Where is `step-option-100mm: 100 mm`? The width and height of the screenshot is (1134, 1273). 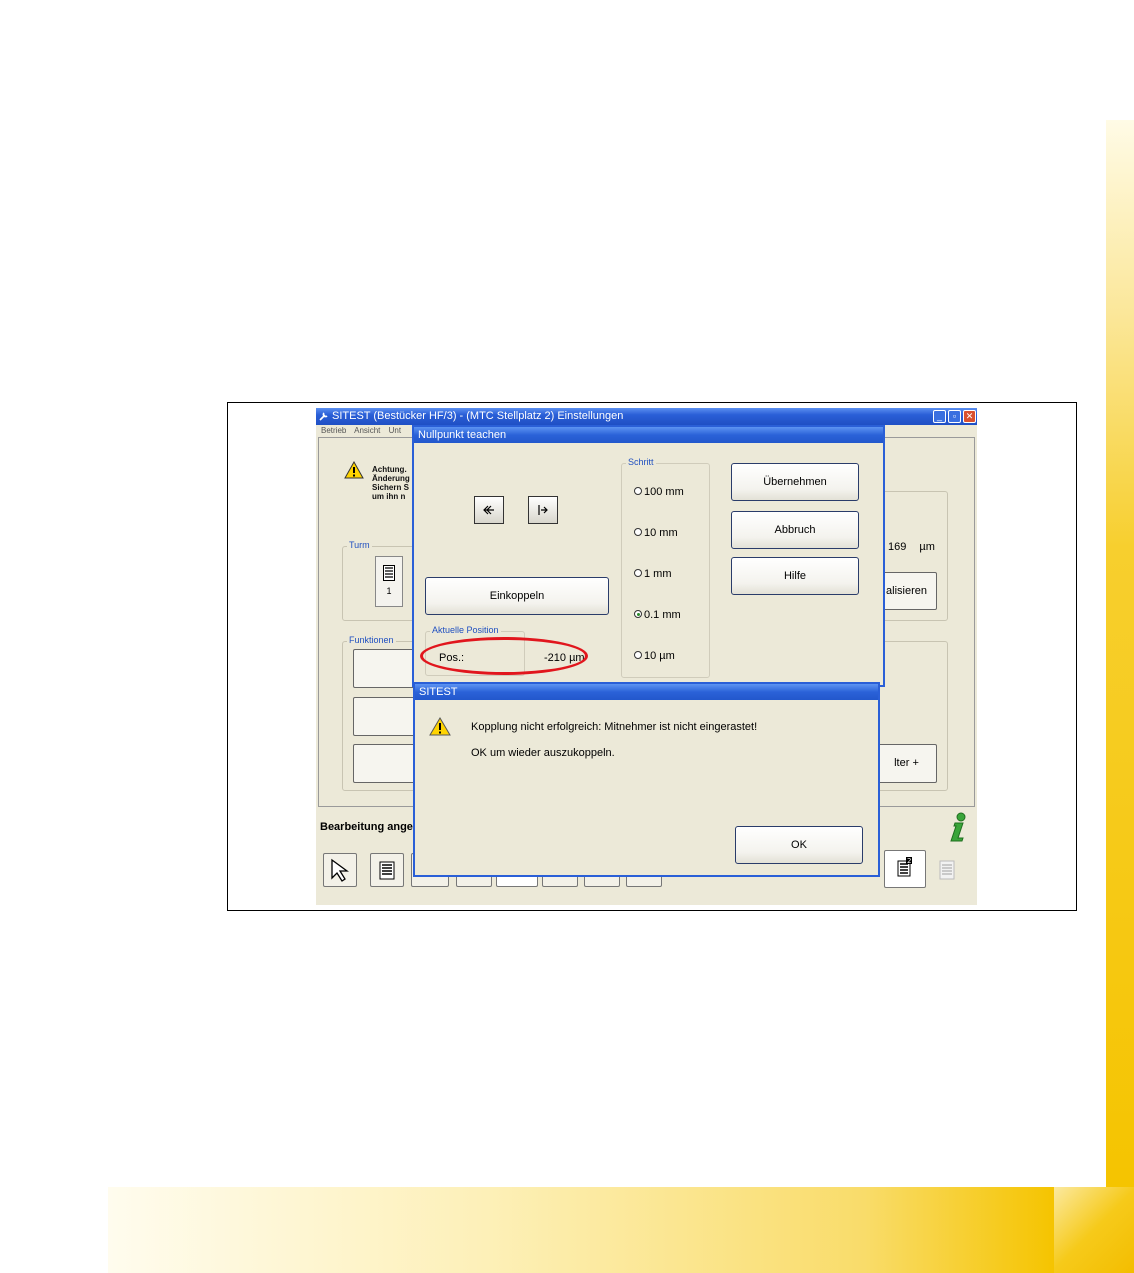 step-option-100mm: 100 mm is located at coordinates (659, 492).